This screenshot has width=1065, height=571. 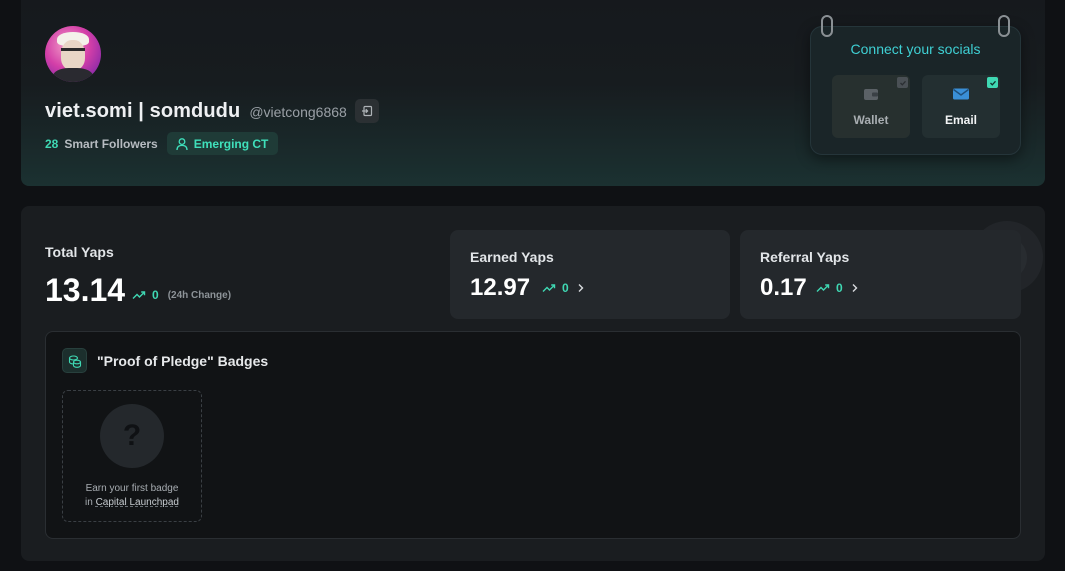 I want to click on connect-socials-card: Connect your socials Wallet Email, so click(x=915, y=85).